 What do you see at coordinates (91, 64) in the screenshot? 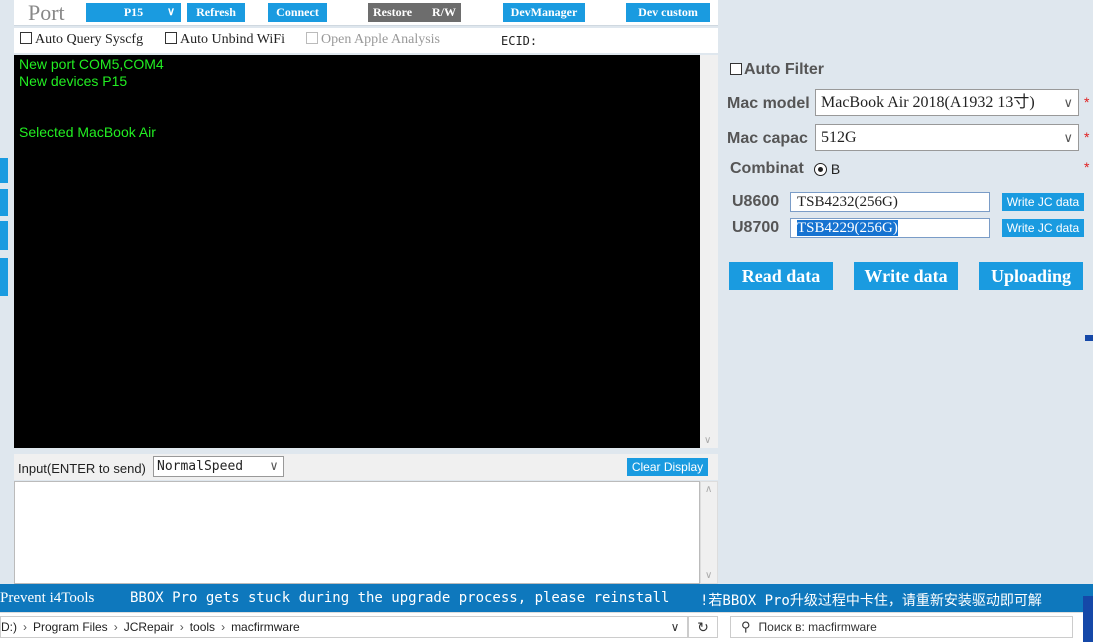
I see `console-line: New port COM5,COM4` at bounding box center [91, 64].